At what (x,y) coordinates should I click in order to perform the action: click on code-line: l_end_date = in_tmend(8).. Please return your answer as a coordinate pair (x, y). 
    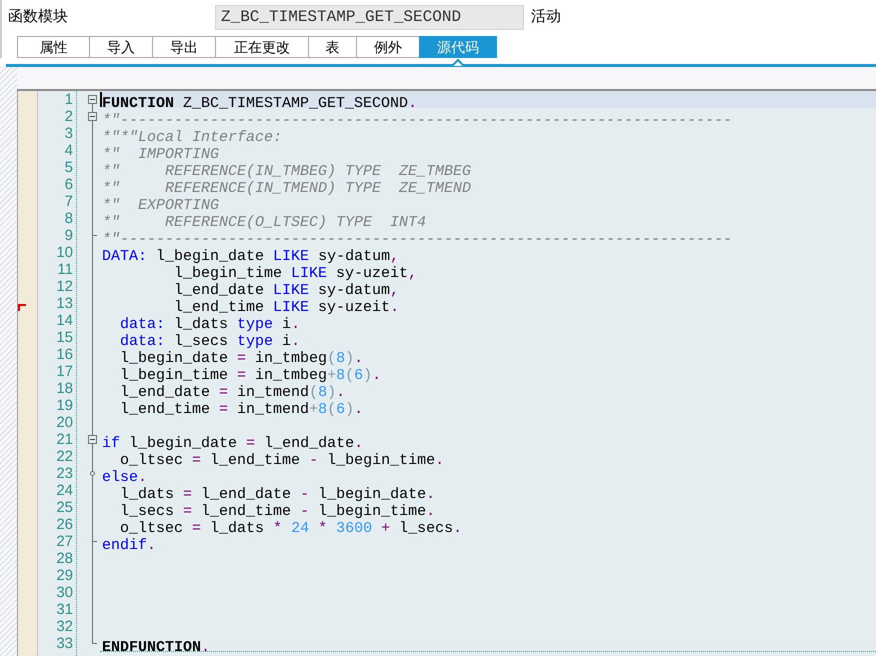
    Looking at the image, I should click on (232, 392).